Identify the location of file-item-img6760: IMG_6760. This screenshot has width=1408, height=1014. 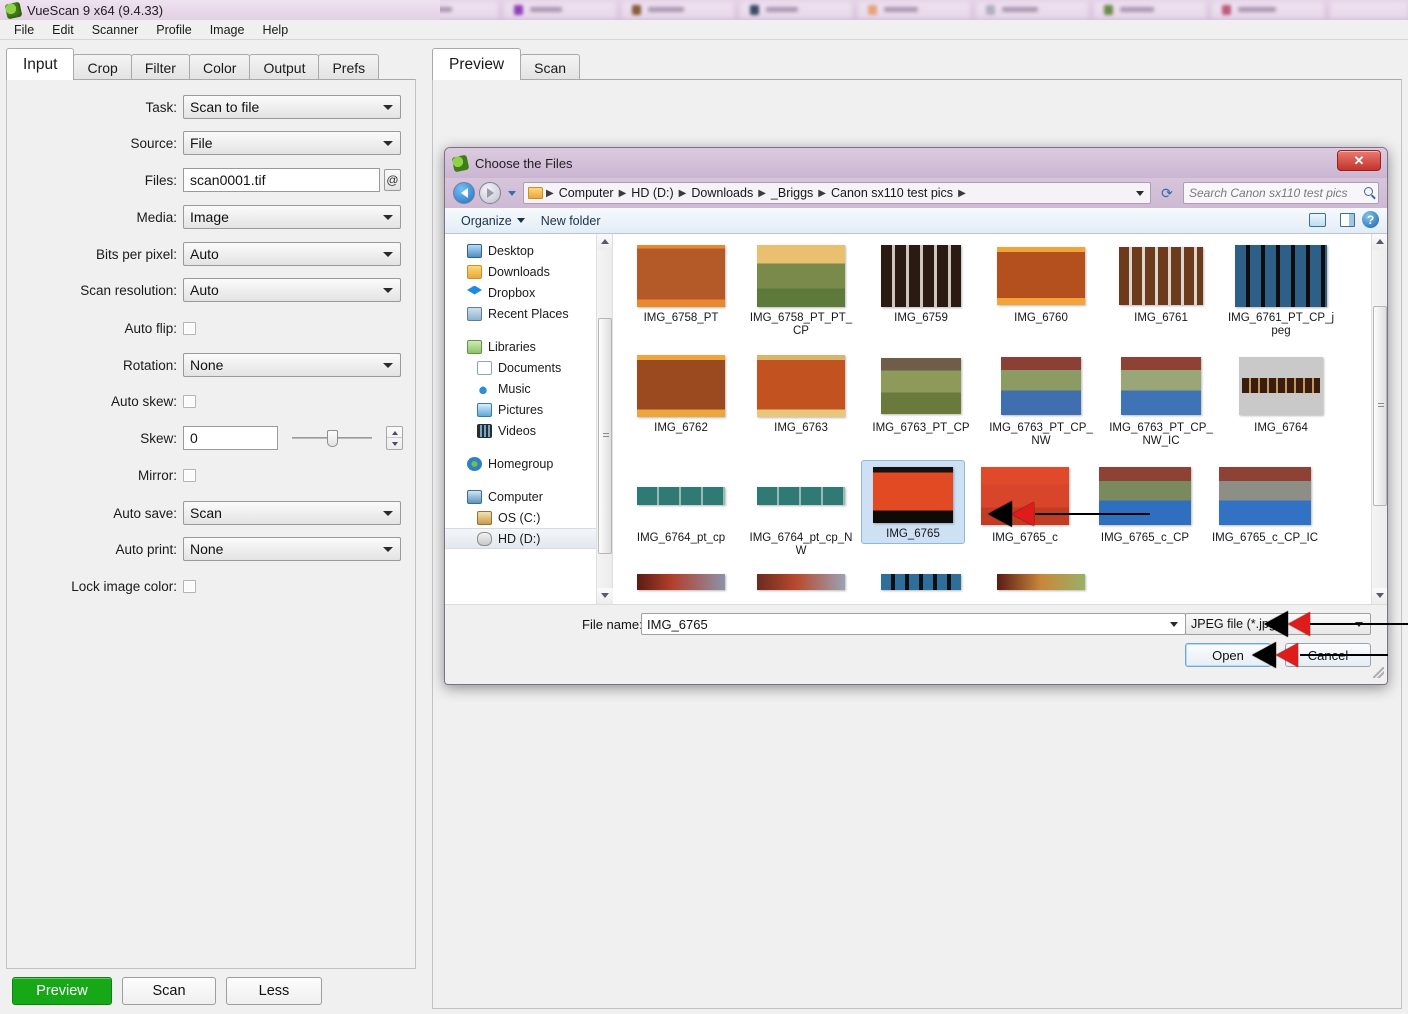
(1041, 291).